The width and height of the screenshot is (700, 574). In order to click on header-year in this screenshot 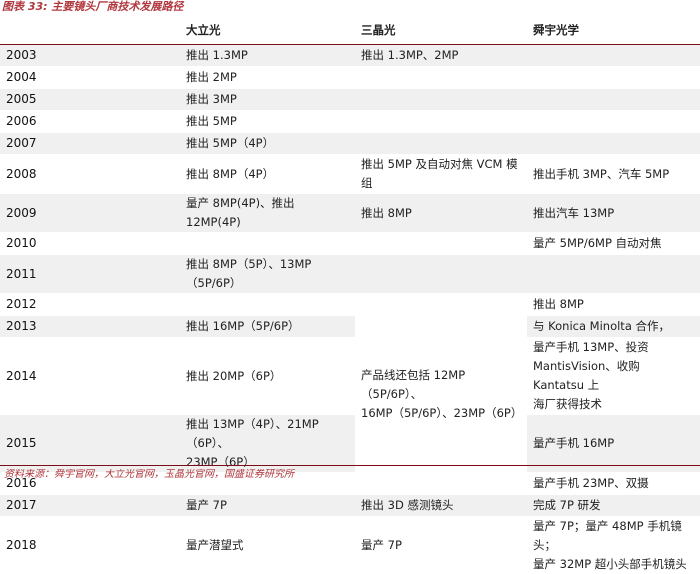, I will do `click(90, 30)`.